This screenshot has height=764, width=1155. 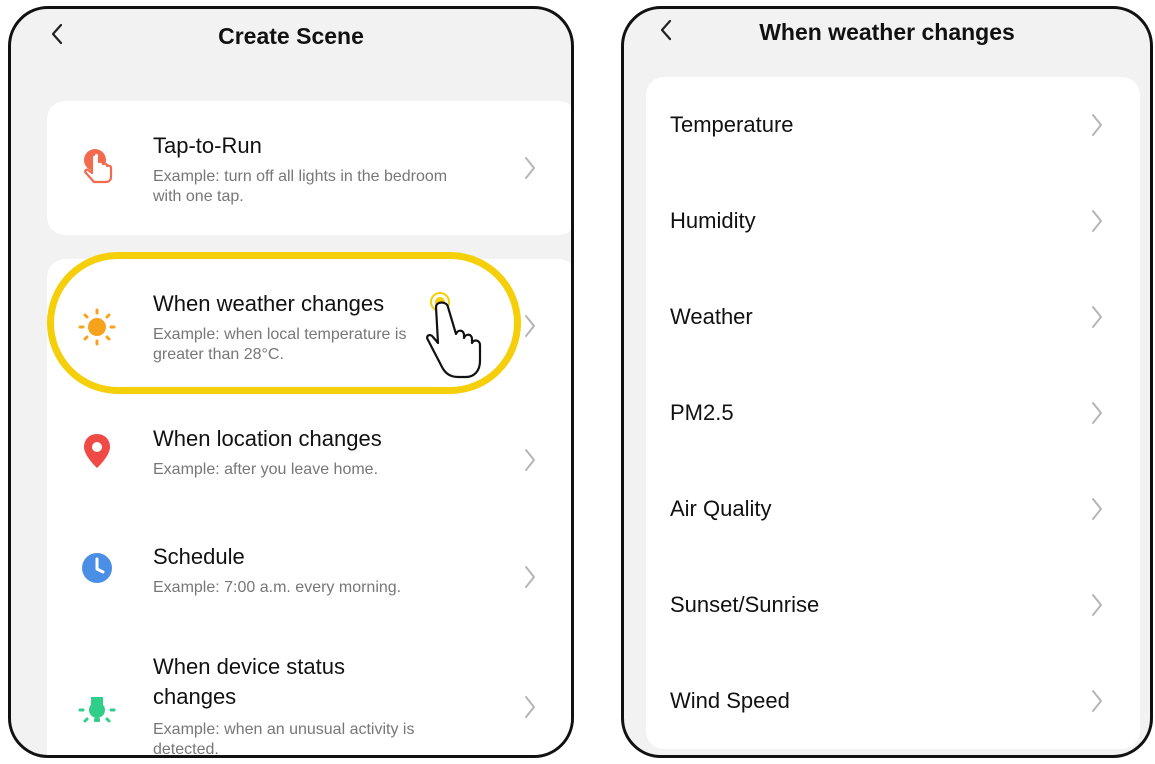 I want to click on list-item-sunset-sunrise: Sunset/Sunrise, so click(x=893, y=605).